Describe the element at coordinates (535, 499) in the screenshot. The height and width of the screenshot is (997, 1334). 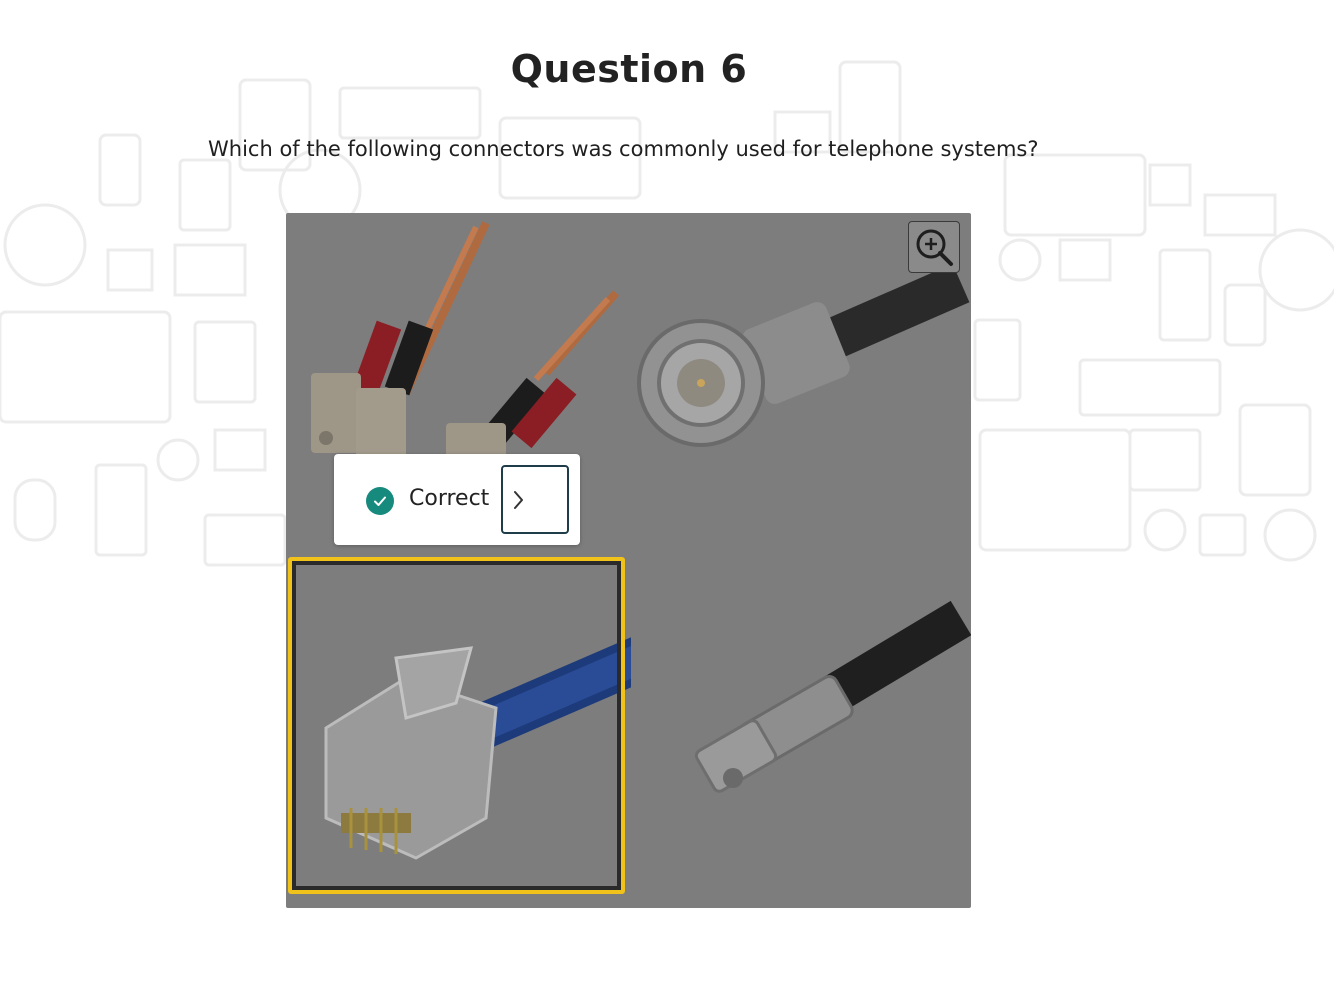
I see `next-button` at that location.